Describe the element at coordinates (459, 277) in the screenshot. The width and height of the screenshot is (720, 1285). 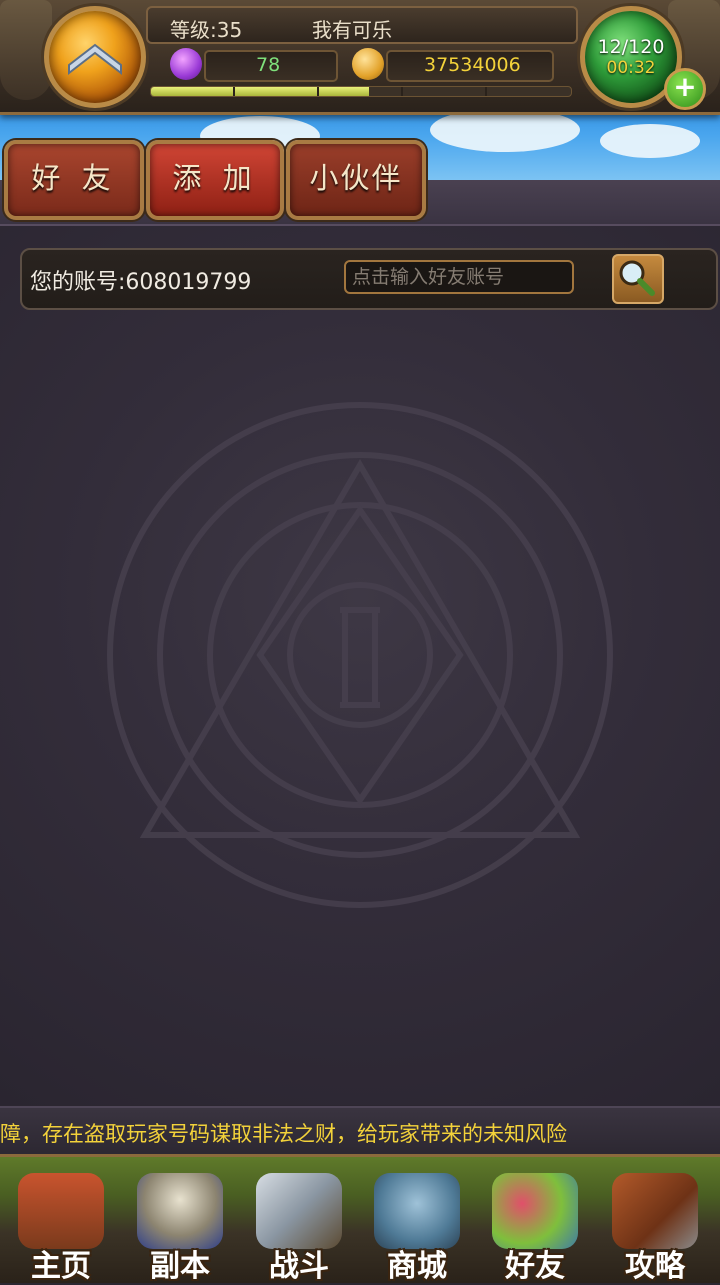
I see `friend-account-search-input` at that location.